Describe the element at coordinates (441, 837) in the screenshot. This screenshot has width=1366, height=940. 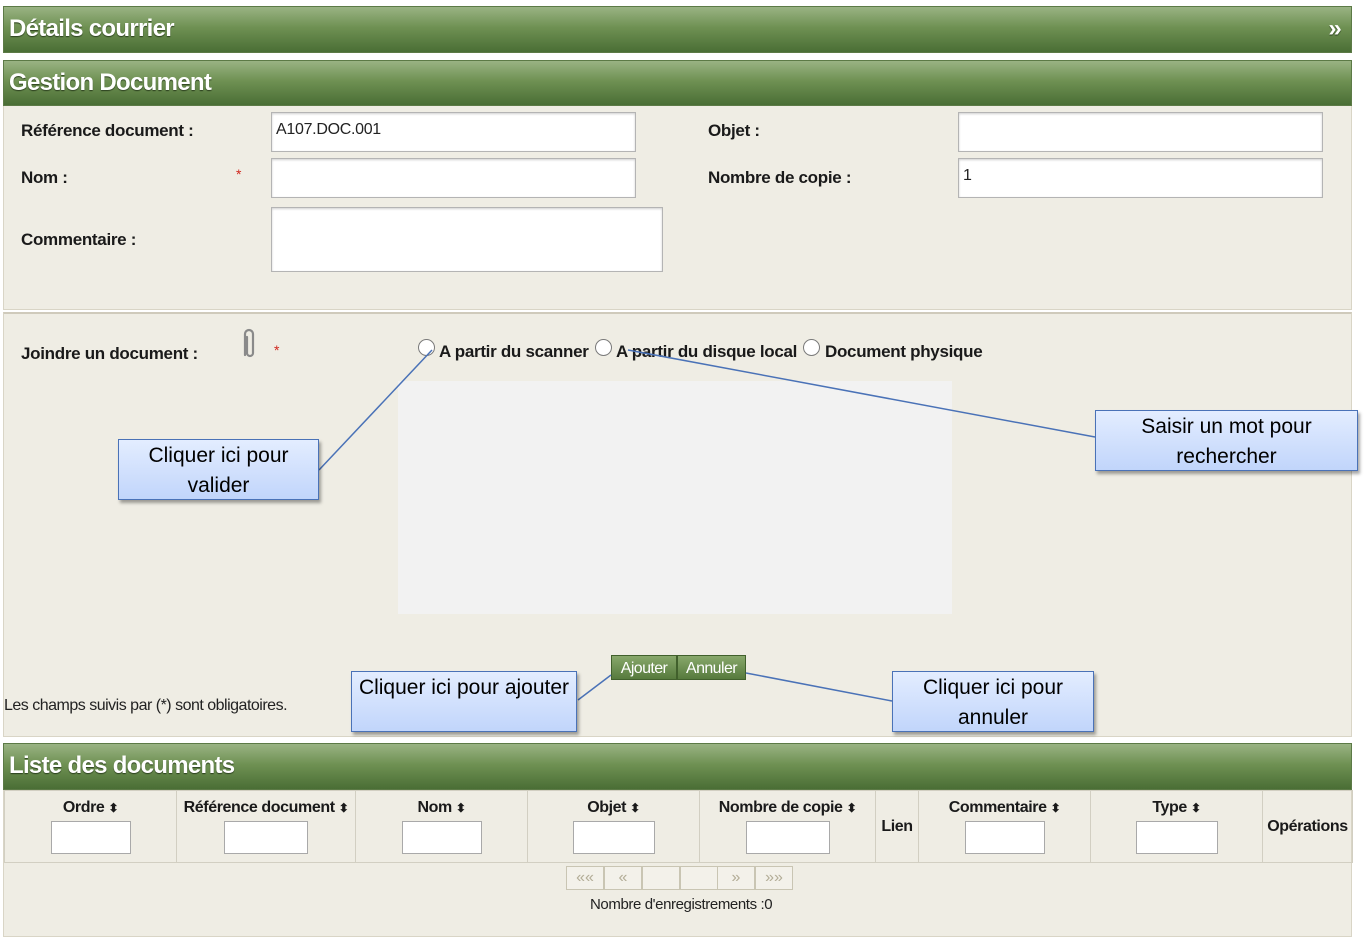
I see `filter-nom-input` at that location.